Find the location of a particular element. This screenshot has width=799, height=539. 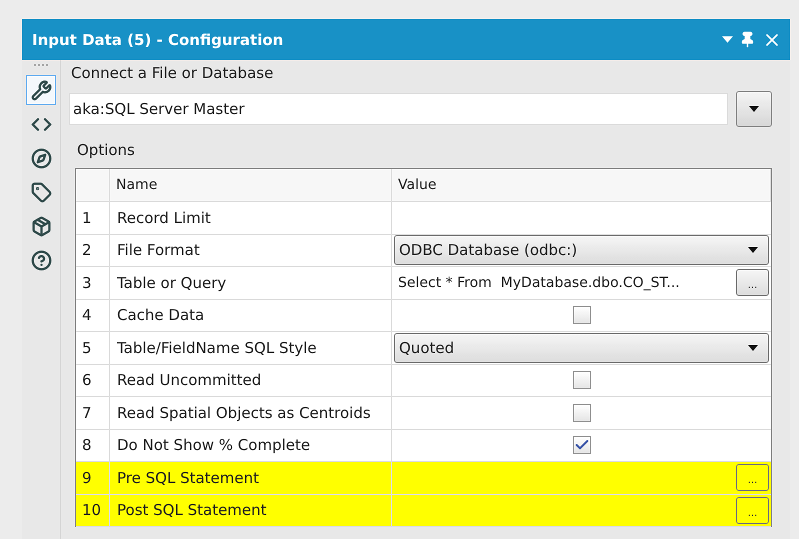

option-name: Read Uncommitted is located at coordinates (251, 380).